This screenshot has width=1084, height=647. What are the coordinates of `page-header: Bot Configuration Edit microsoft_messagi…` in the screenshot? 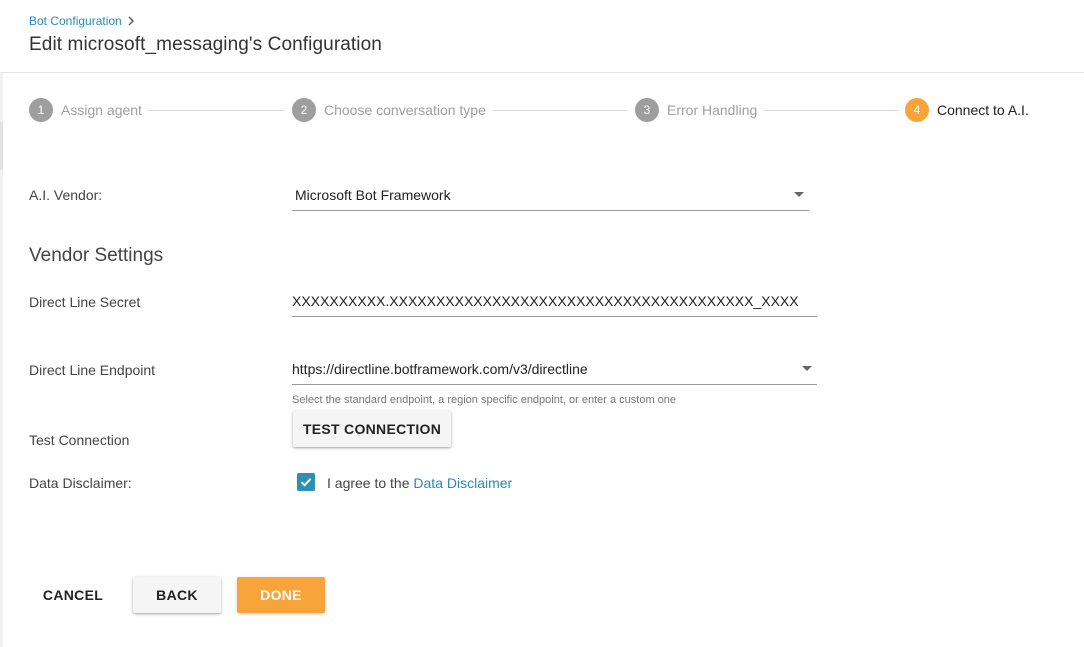 It's located at (542, 36).